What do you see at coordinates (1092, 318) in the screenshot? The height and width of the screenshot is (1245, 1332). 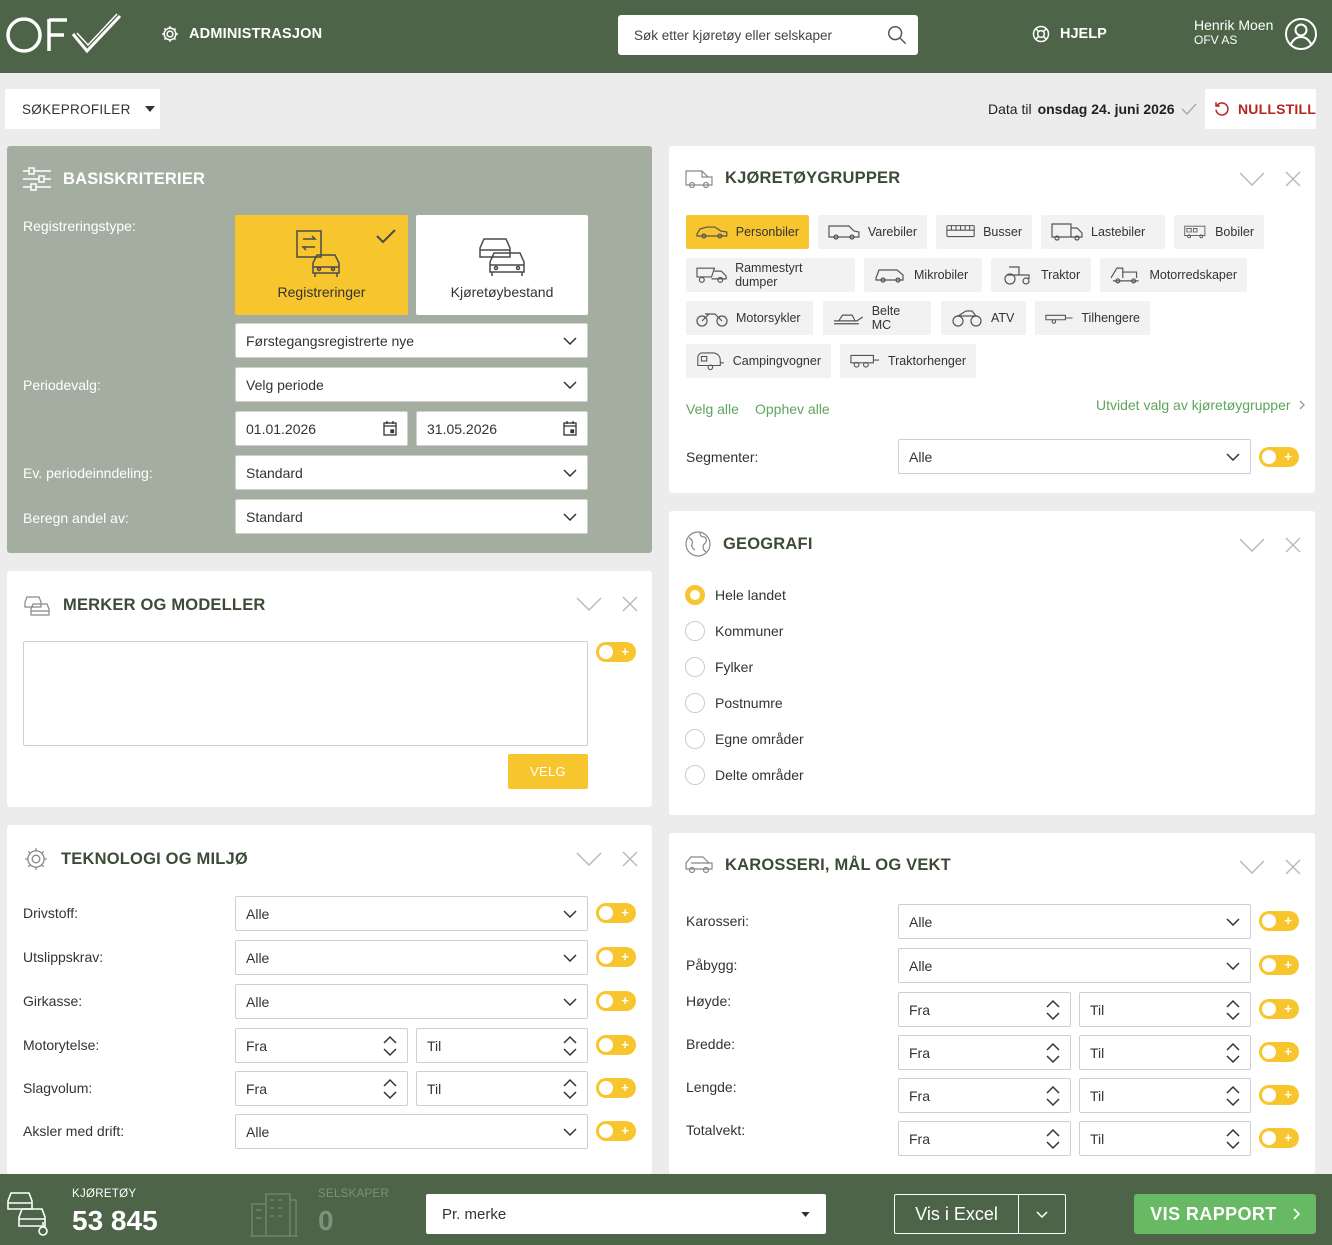 I see `chip-tilhengere: Tilhengere` at bounding box center [1092, 318].